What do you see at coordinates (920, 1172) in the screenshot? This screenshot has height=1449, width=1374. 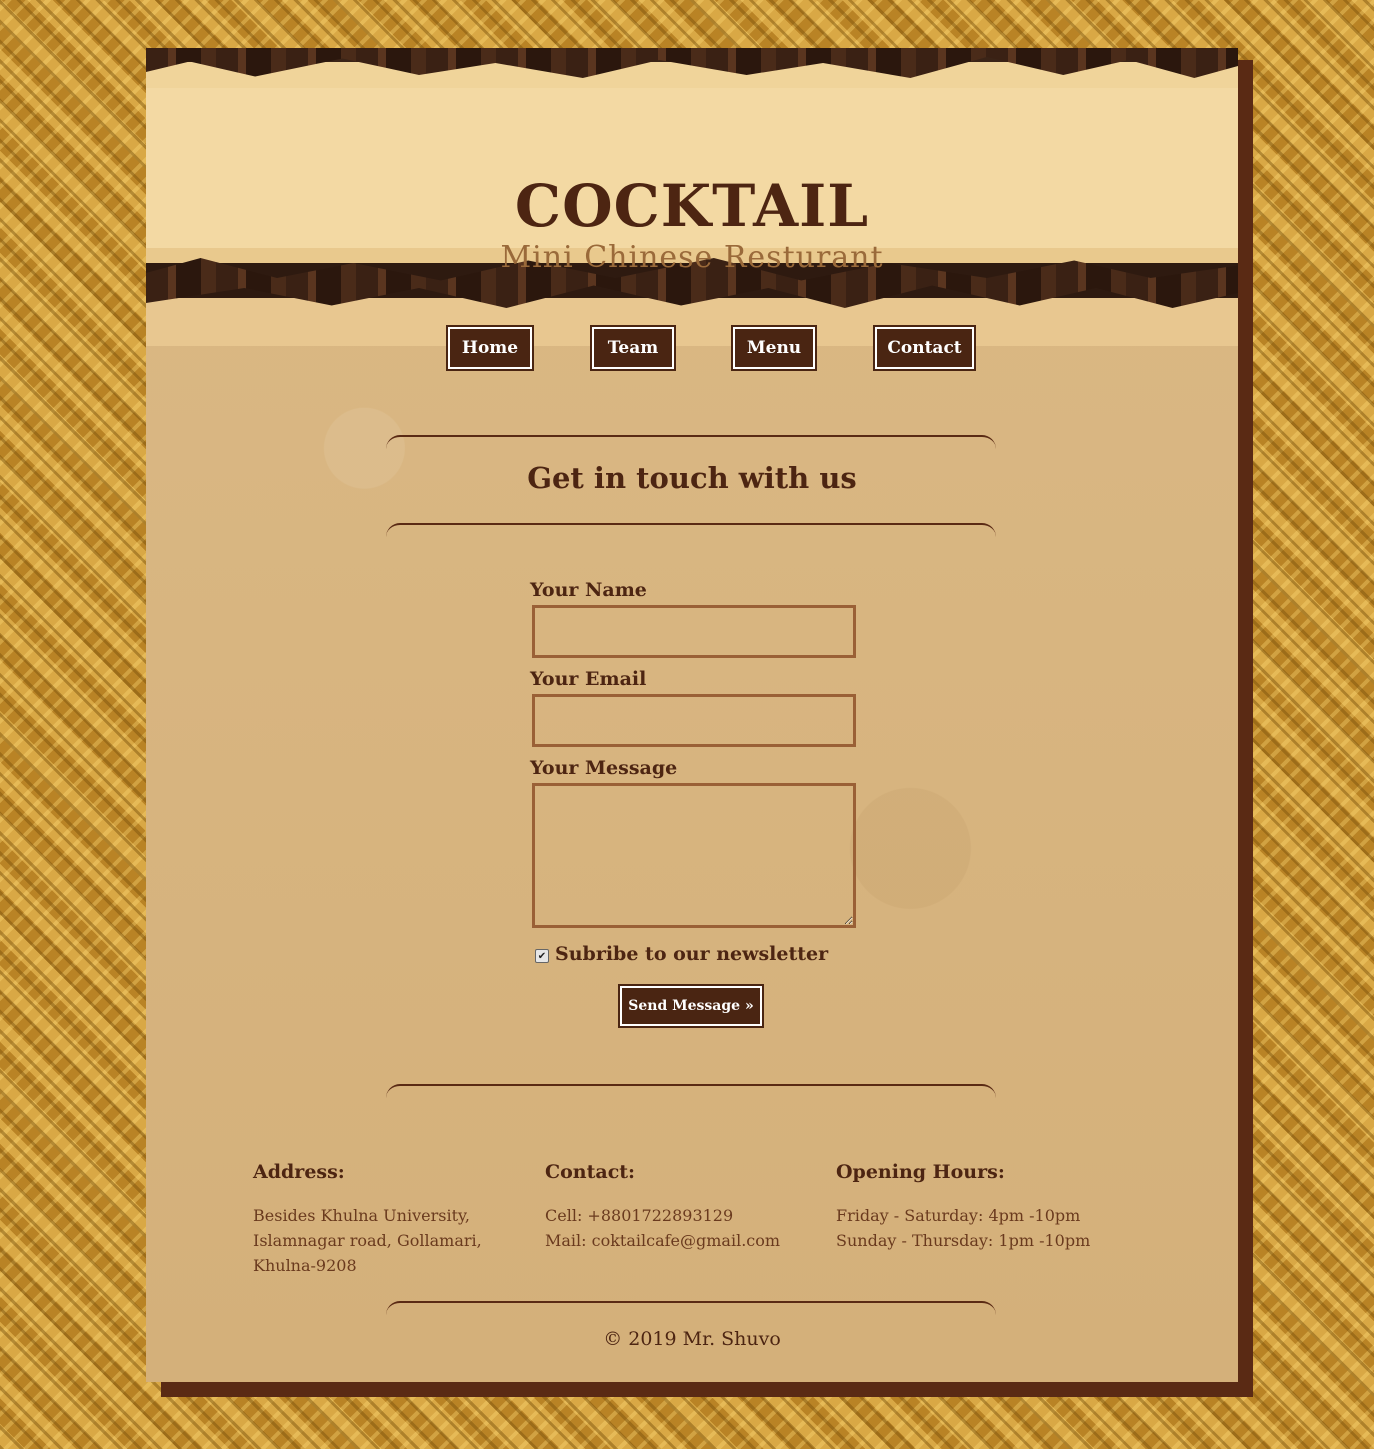 I see `hours-heading: Opening Hours:` at bounding box center [920, 1172].